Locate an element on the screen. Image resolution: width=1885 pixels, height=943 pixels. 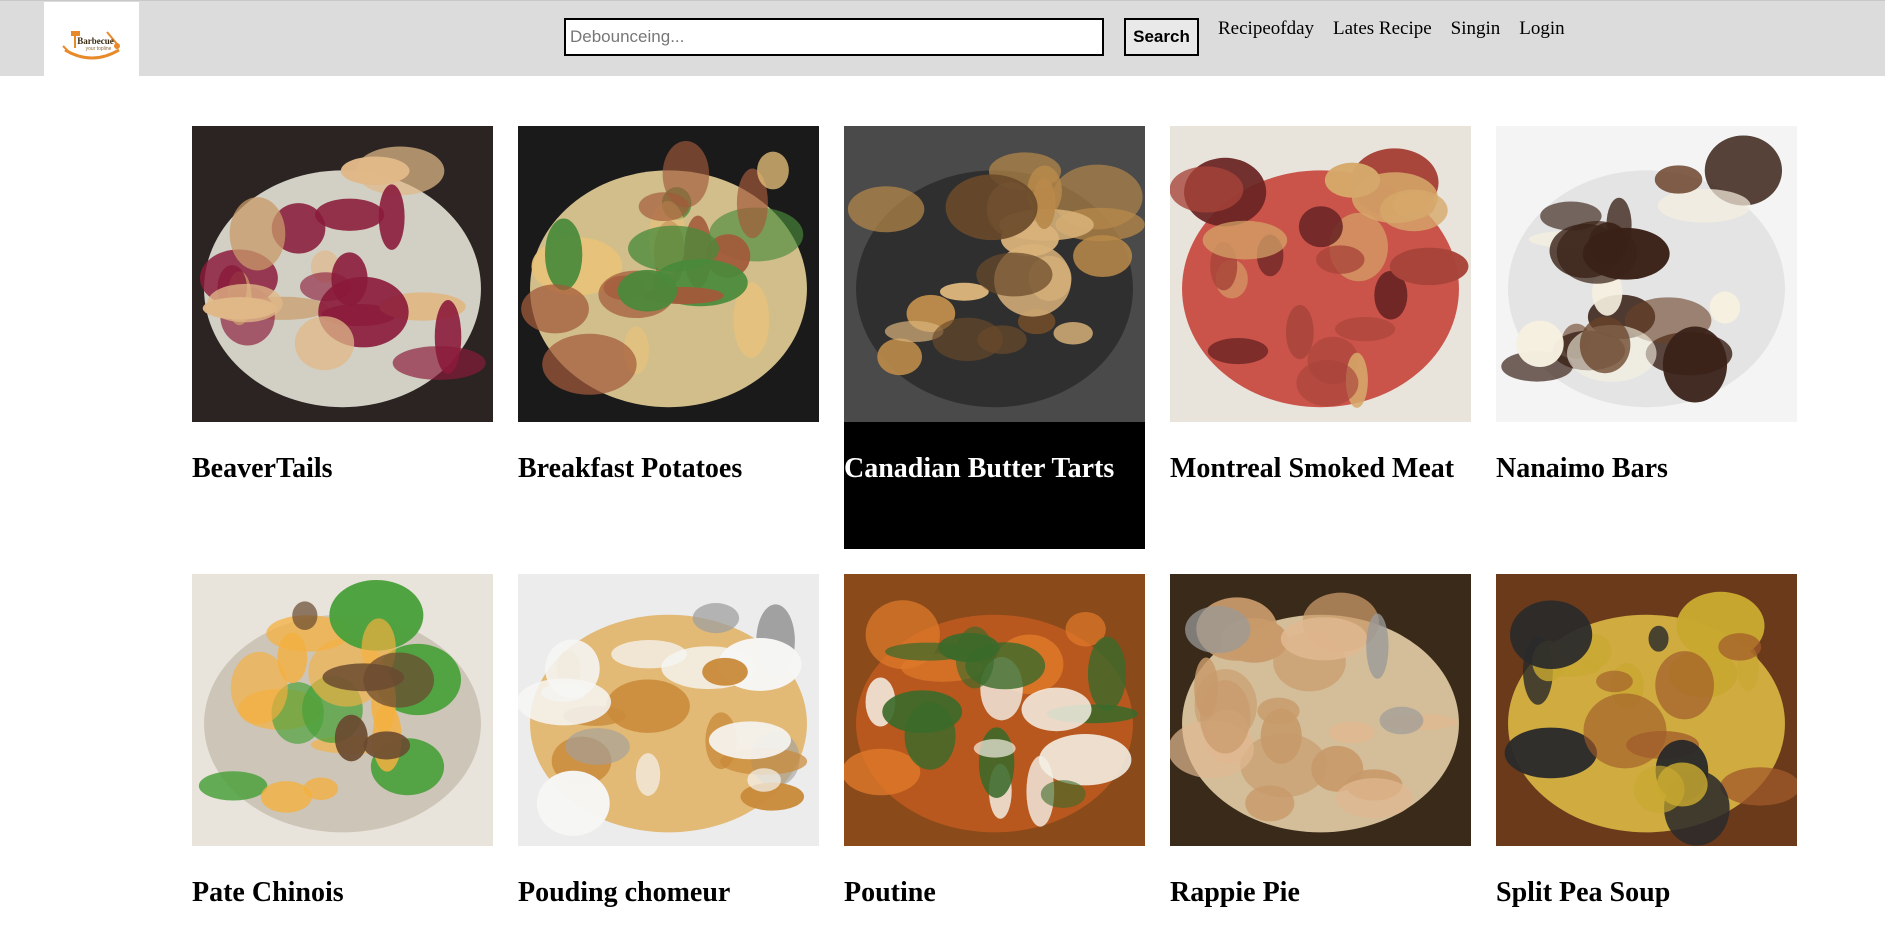
recipe-card: Rappie Pie is located at coordinates (1320, 742).